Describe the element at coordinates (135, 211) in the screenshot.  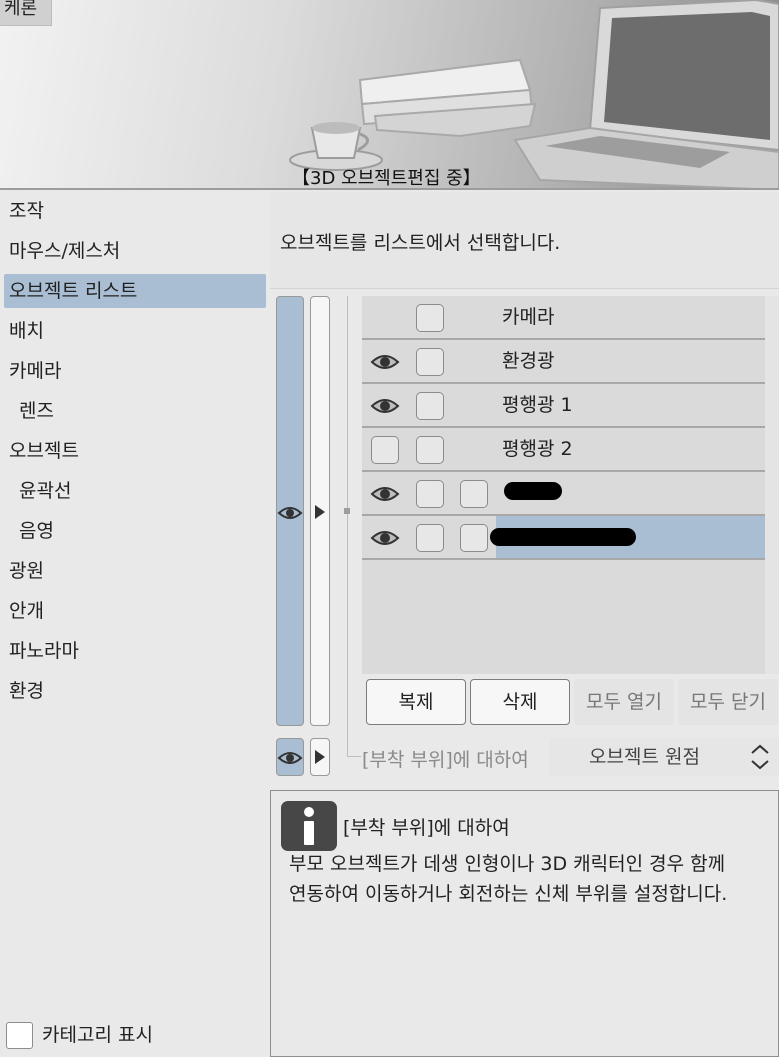
I see `sidebar-item-operation: 조작` at that location.